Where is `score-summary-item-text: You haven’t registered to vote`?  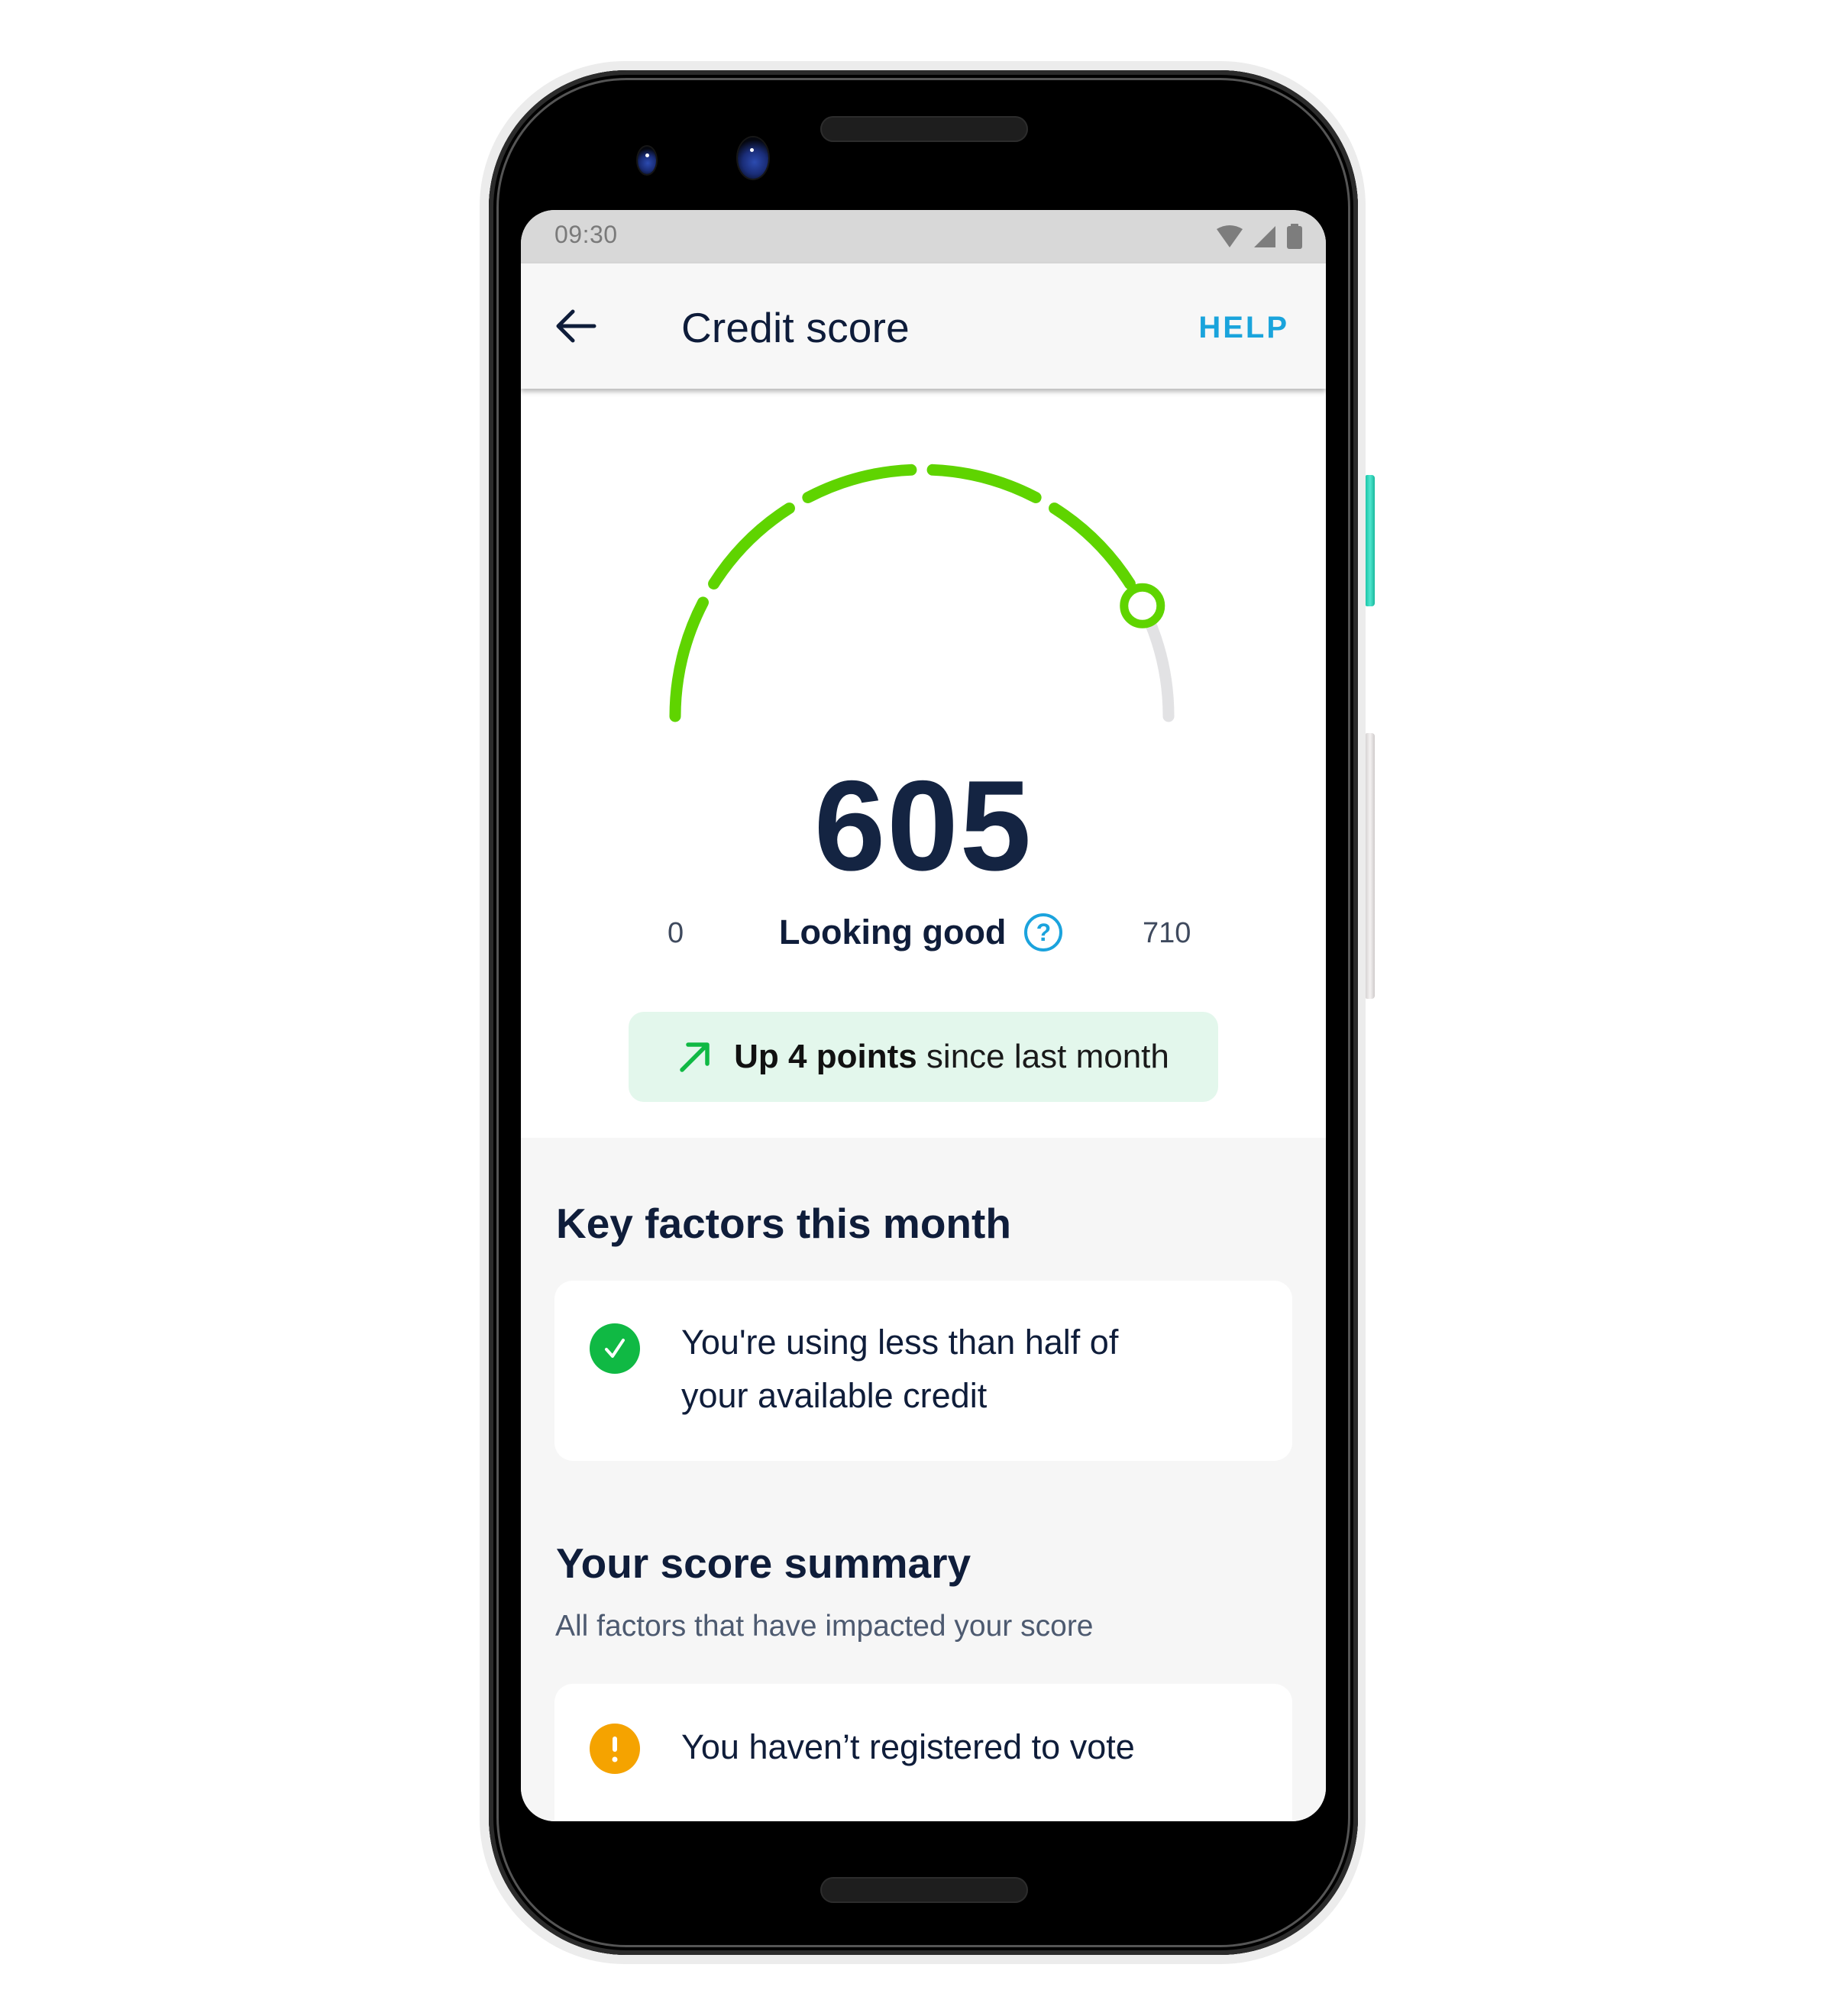 score-summary-item-text: You haven’t registered to vote is located at coordinates (908, 1747).